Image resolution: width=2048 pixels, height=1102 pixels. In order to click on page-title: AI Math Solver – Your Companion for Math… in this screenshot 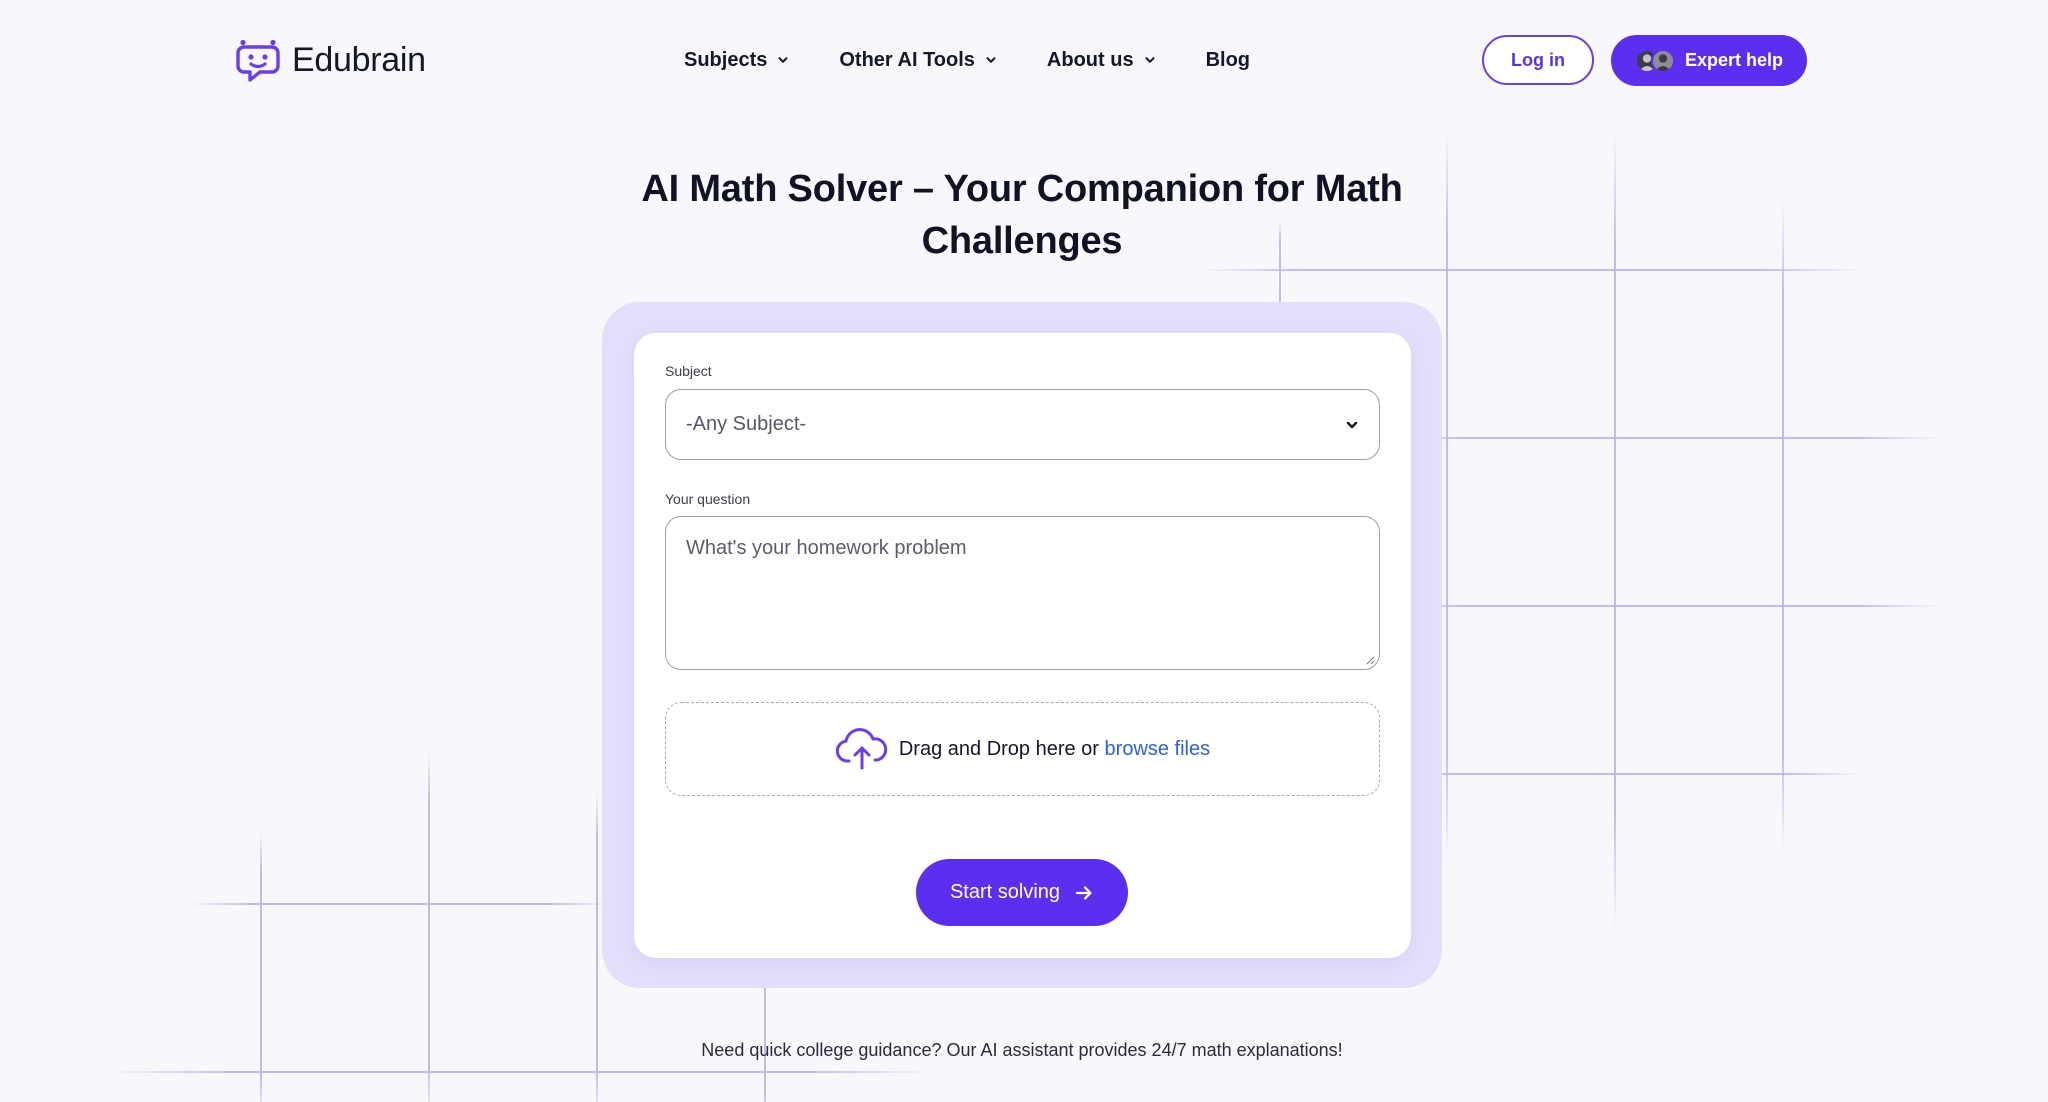, I will do `click(1022, 215)`.